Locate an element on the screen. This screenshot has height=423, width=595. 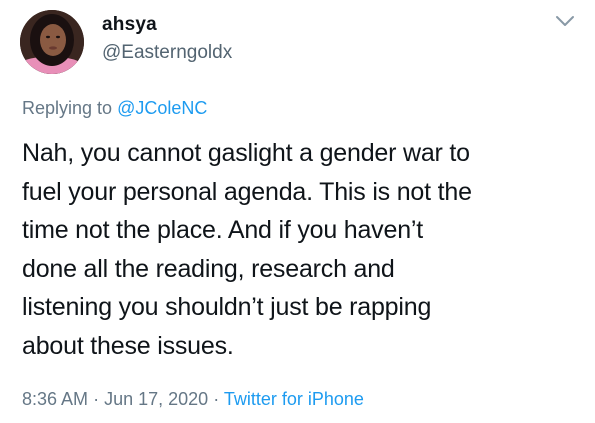
avatar-image is located at coordinates (52, 42).